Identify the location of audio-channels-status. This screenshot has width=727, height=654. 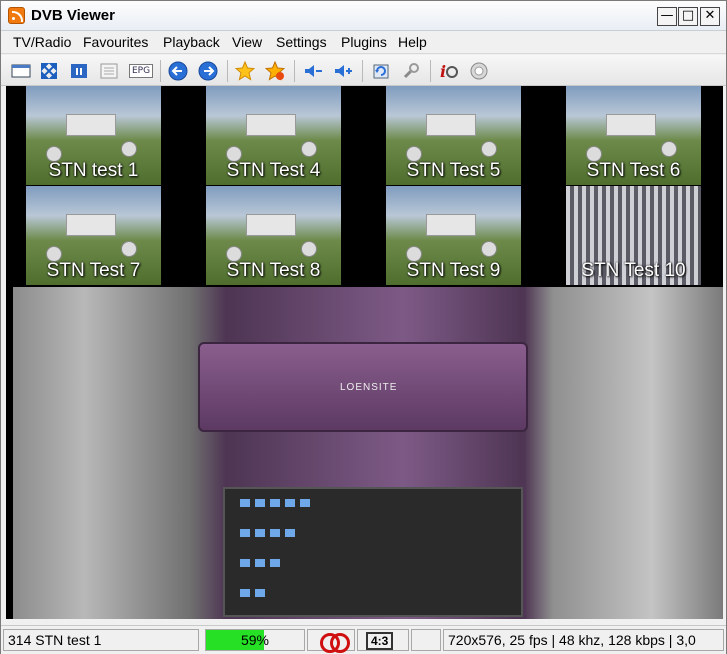
(331, 641).